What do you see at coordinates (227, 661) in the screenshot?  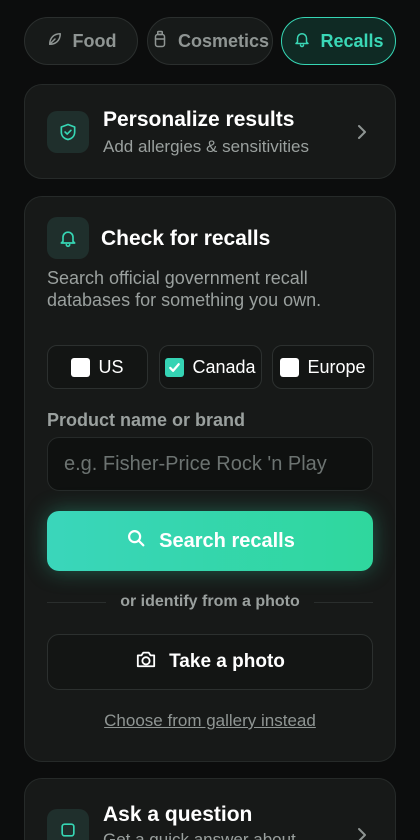 I see `take-photo-label: Take a photo` at bounding box center [227, 661].